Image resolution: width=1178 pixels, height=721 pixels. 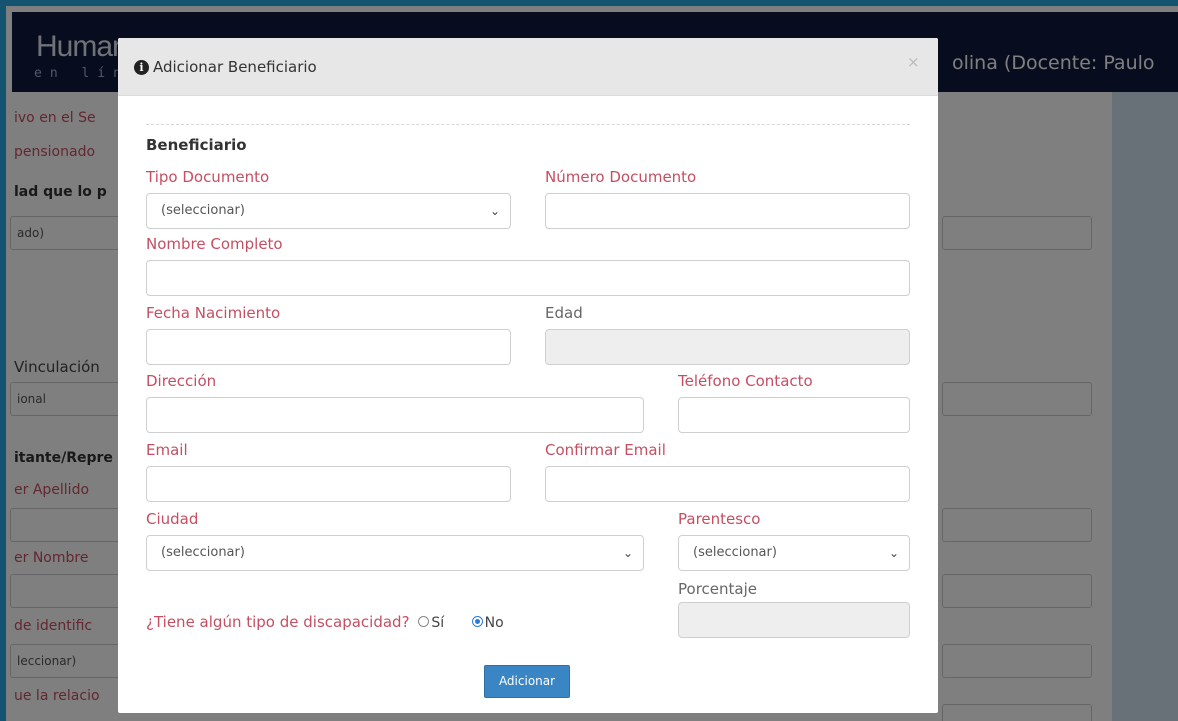 What do you see at coordinates (235, 67) in the screenshot?
I see `modal-title: Adicionar Beneficiario` at bounding box center [235, 67].